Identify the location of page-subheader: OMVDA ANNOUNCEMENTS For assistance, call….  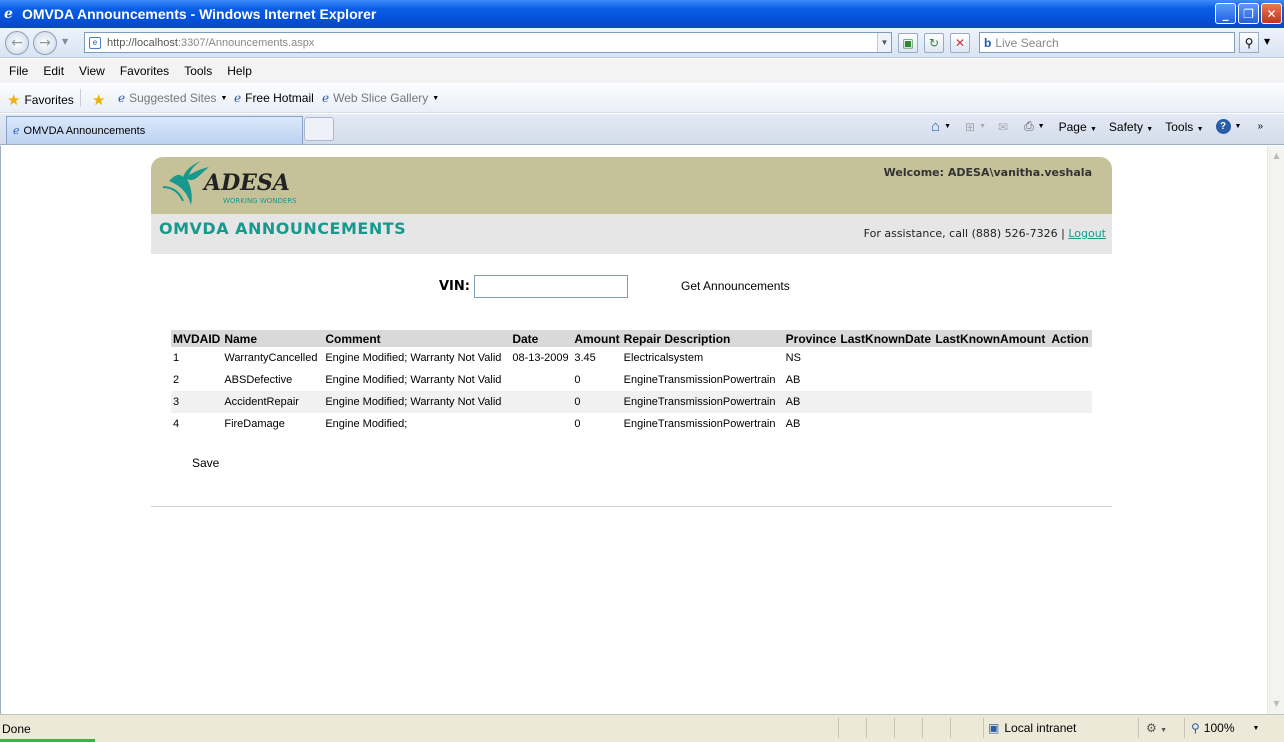
(631, 234).